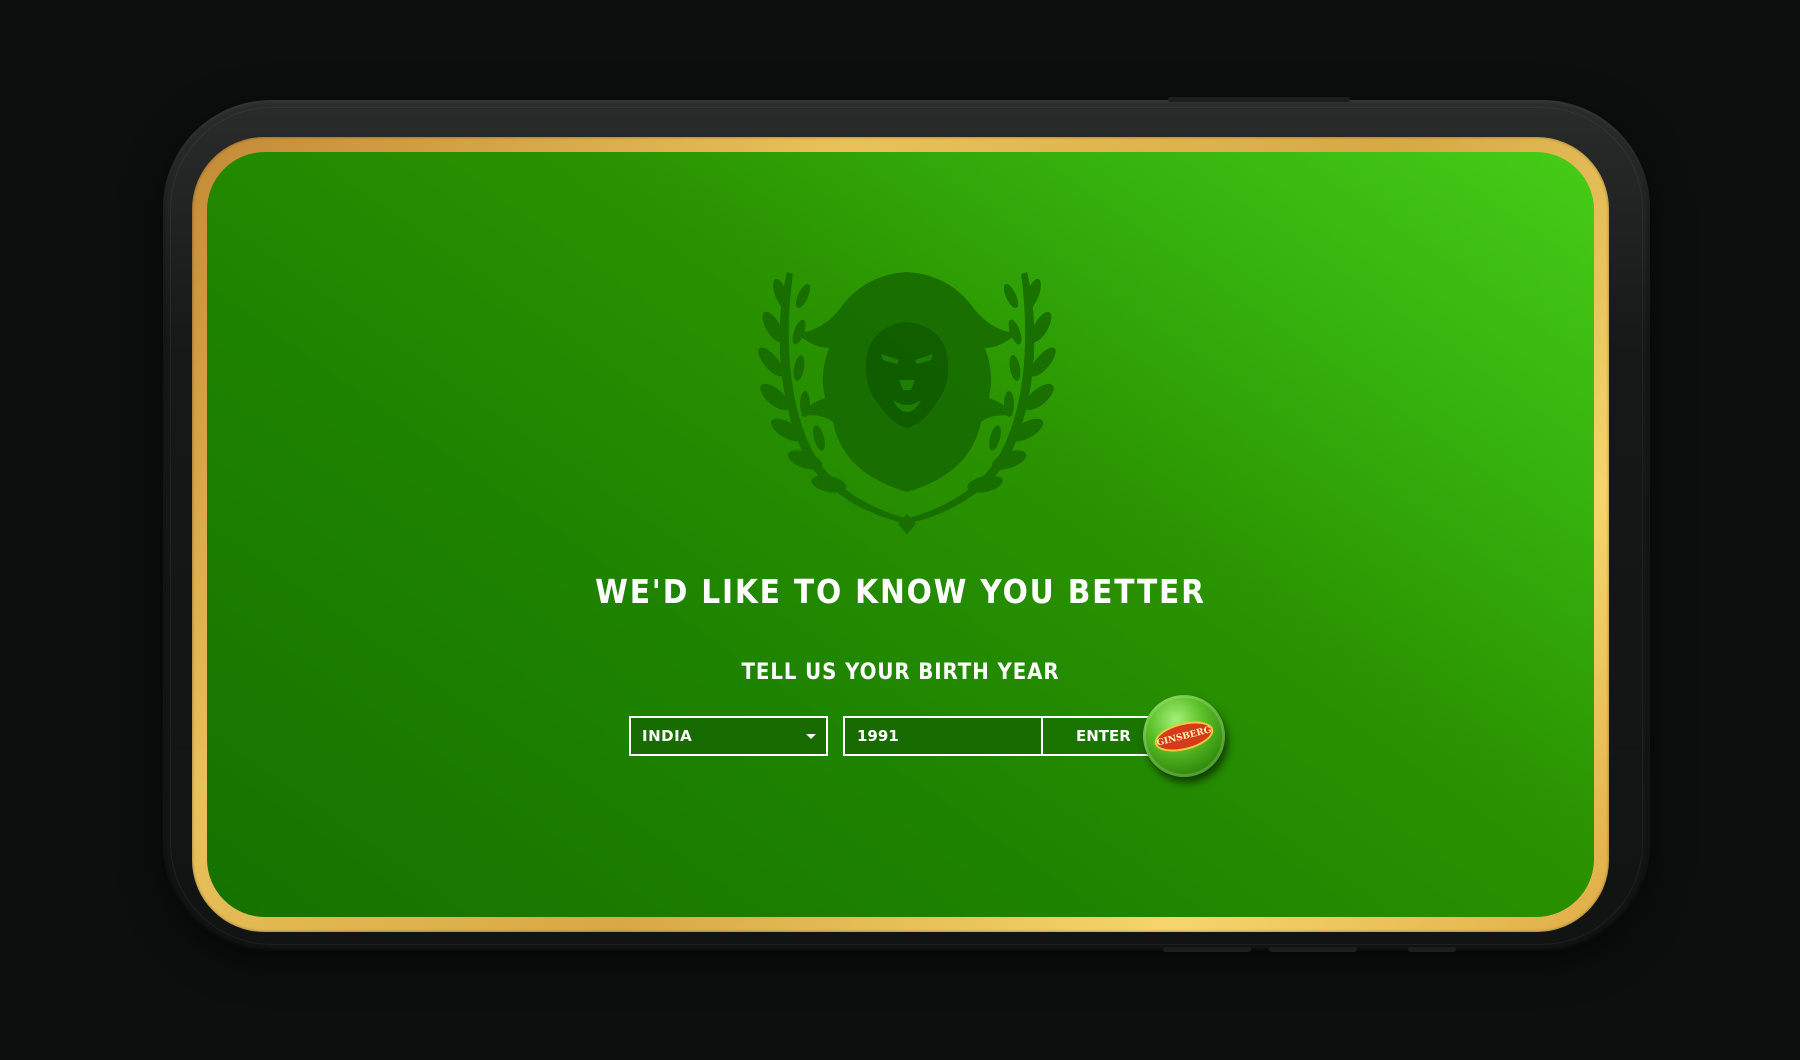  Describe the element at coordinates (1259, 99) in the screenshot. I see `phone-top-button` at that location.